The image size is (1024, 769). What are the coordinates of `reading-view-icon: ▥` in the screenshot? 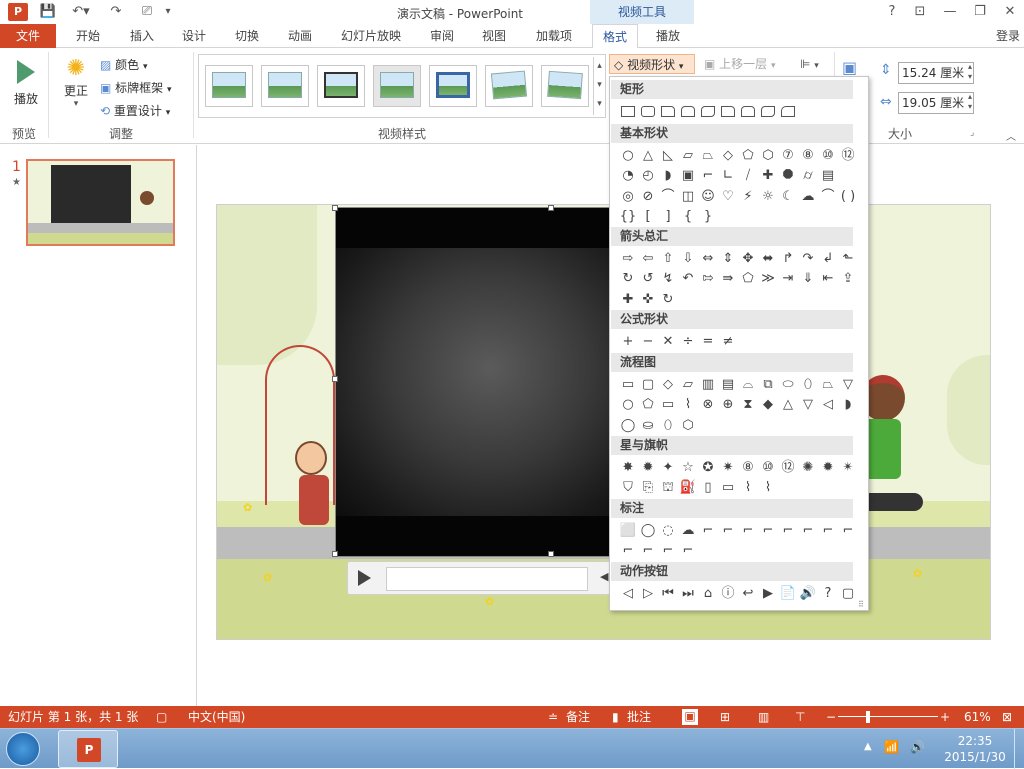 It's located at (763, 717).